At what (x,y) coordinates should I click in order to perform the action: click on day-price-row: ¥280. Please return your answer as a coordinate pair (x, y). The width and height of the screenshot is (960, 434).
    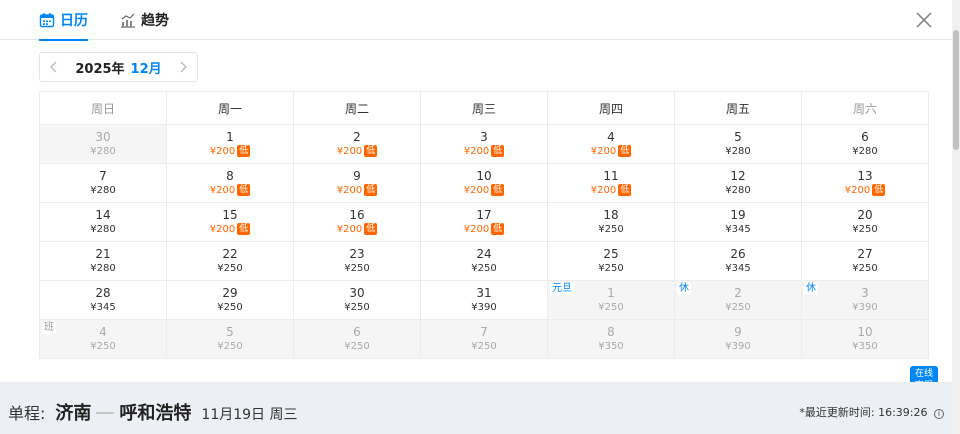
    Looking at the image, I should click on (865, 151).